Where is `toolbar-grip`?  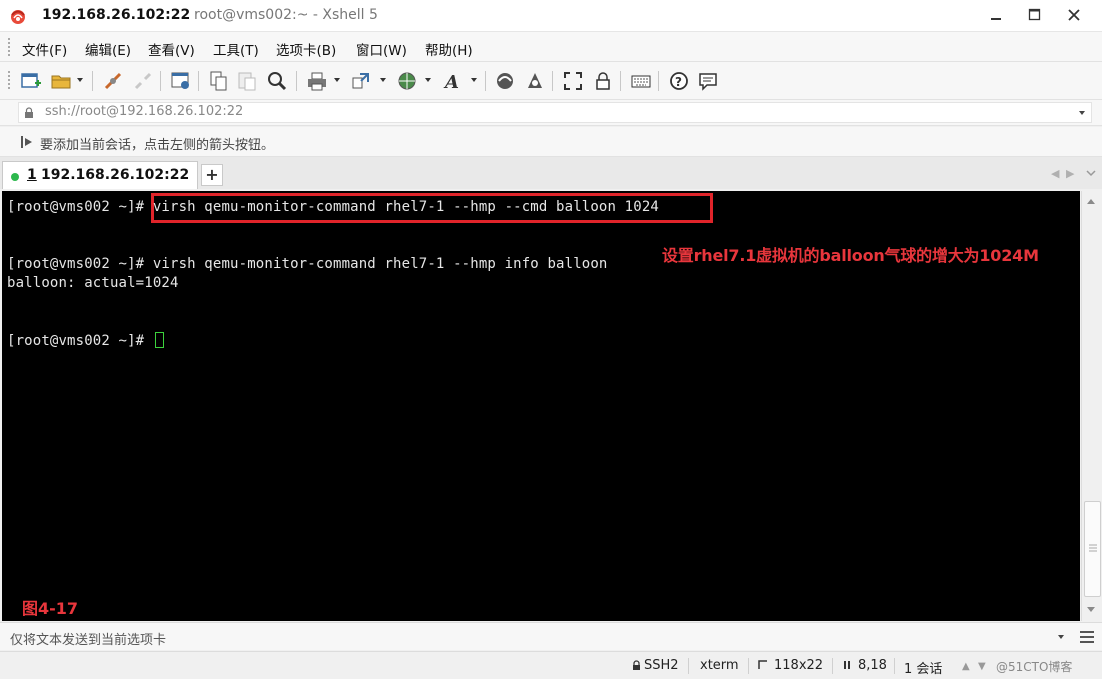
toolbar-grip is located at coordinates (9, 80).